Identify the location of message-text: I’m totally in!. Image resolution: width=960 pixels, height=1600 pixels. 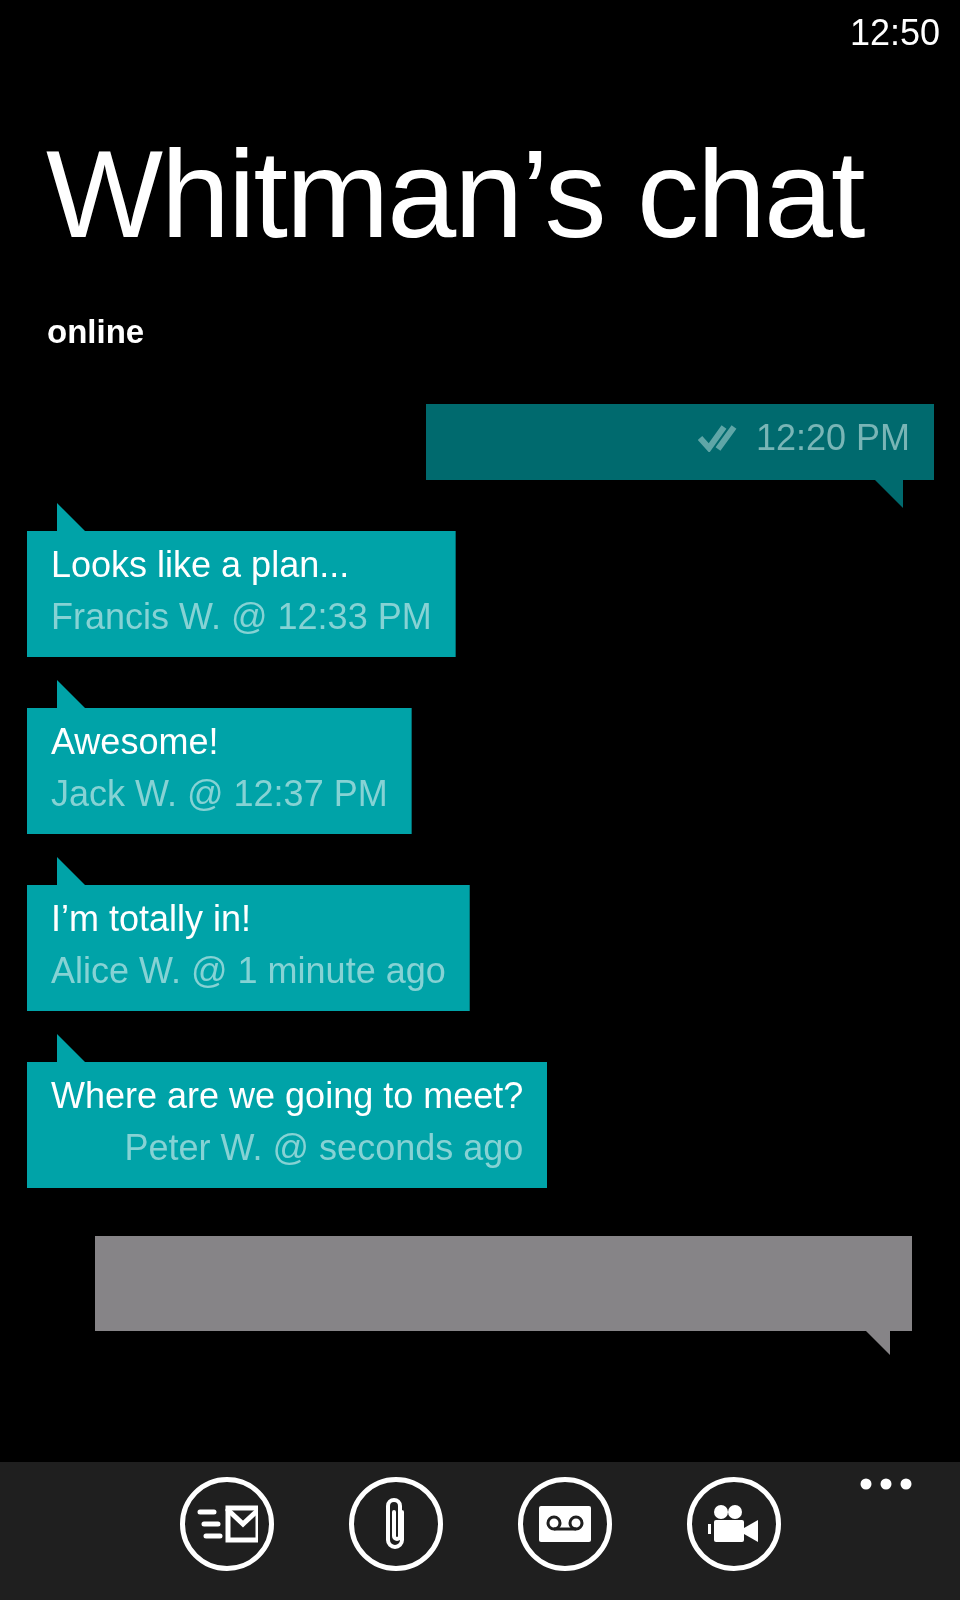
(151, 919).